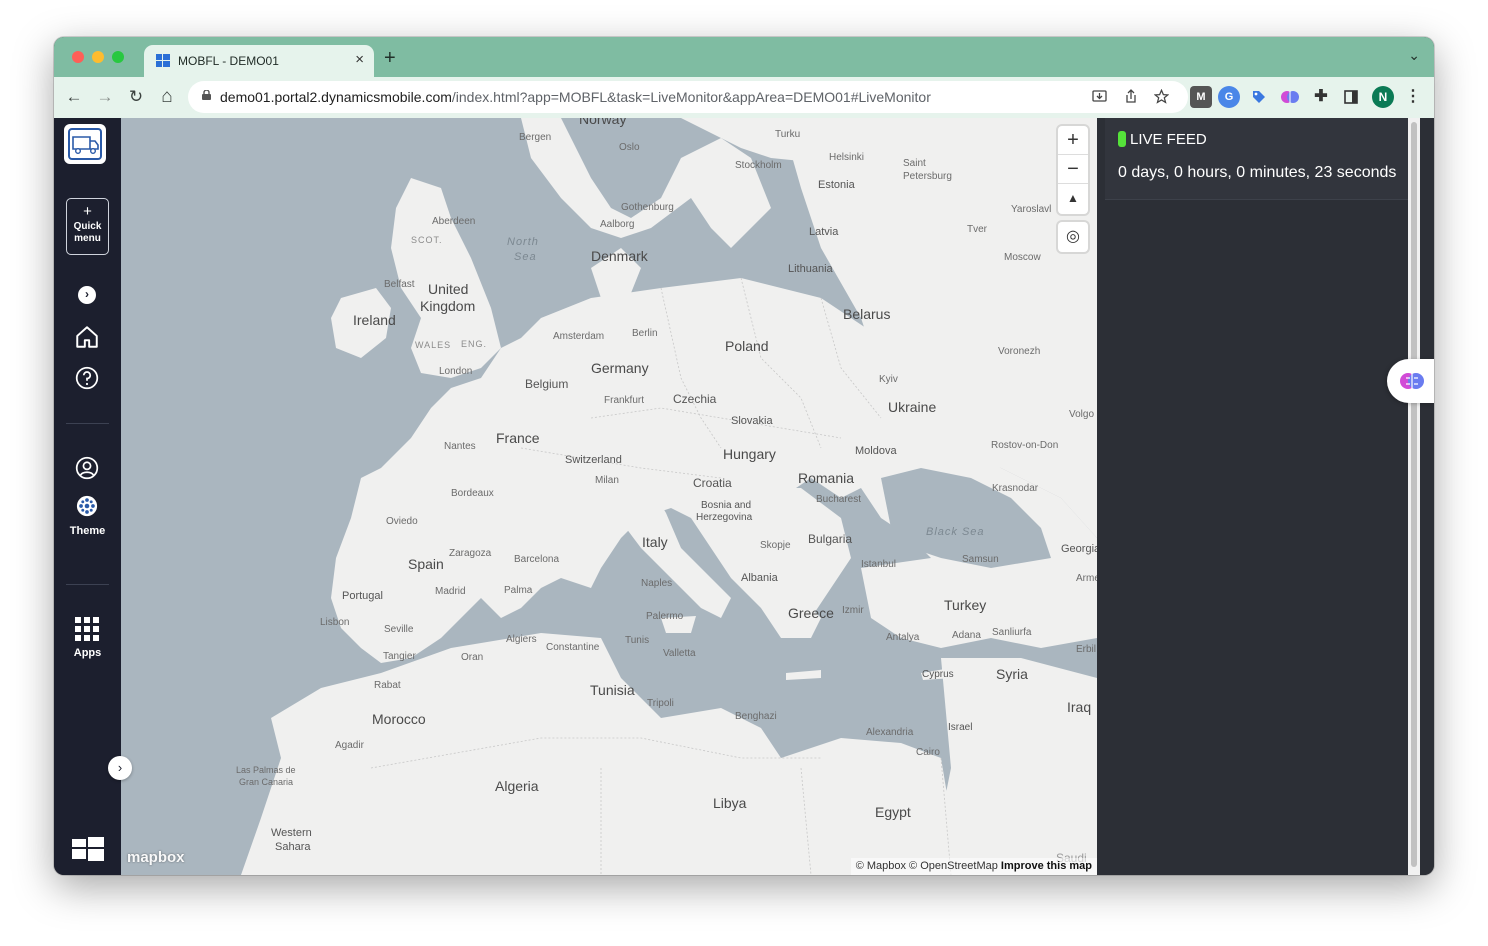  Describe the element at coordinates (573, 647) in the screenshot. I see `city-label: Constantine` at that location.